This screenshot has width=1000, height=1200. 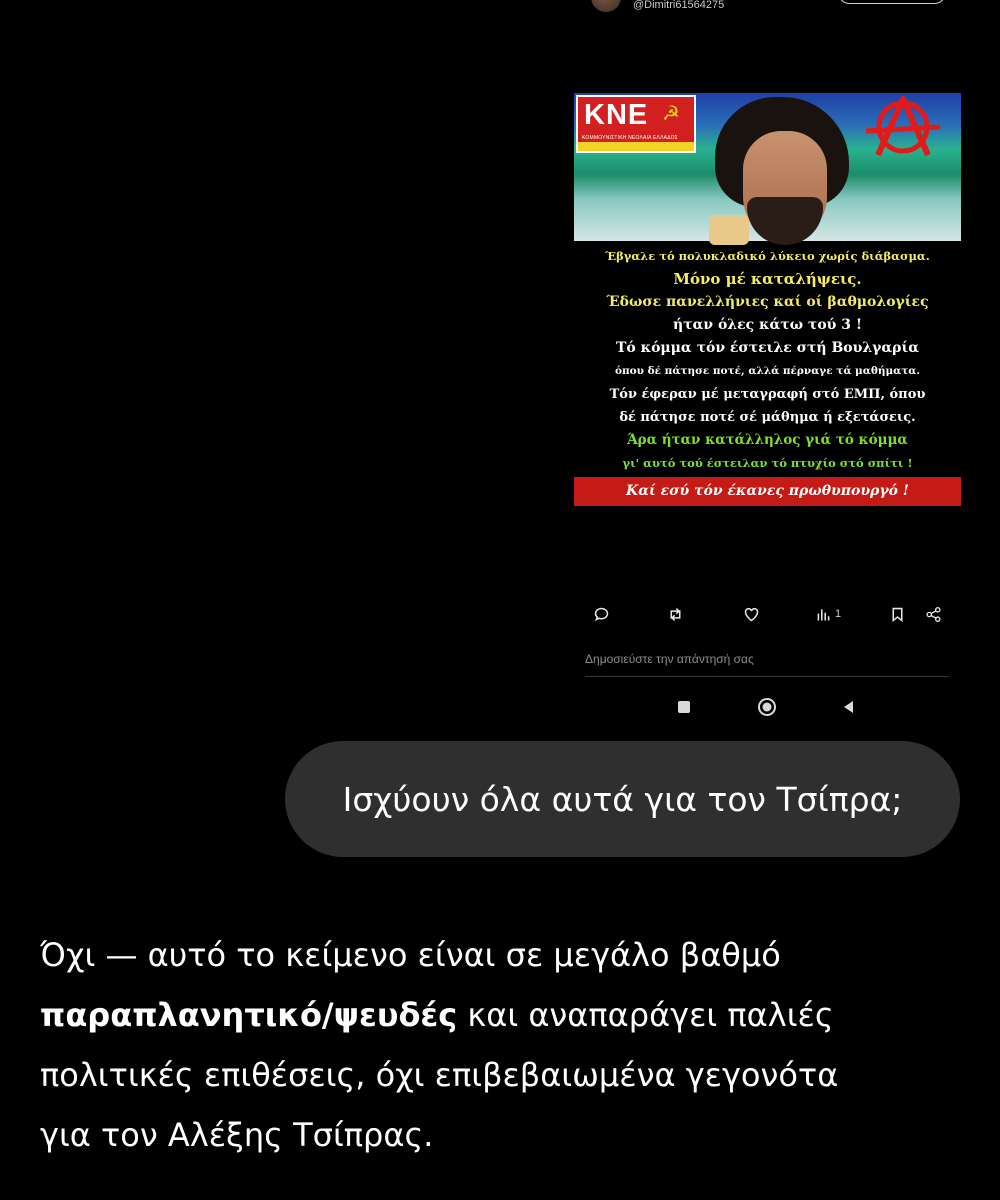 I want to click on bar-chart-icon, so click(x=823, y=614).